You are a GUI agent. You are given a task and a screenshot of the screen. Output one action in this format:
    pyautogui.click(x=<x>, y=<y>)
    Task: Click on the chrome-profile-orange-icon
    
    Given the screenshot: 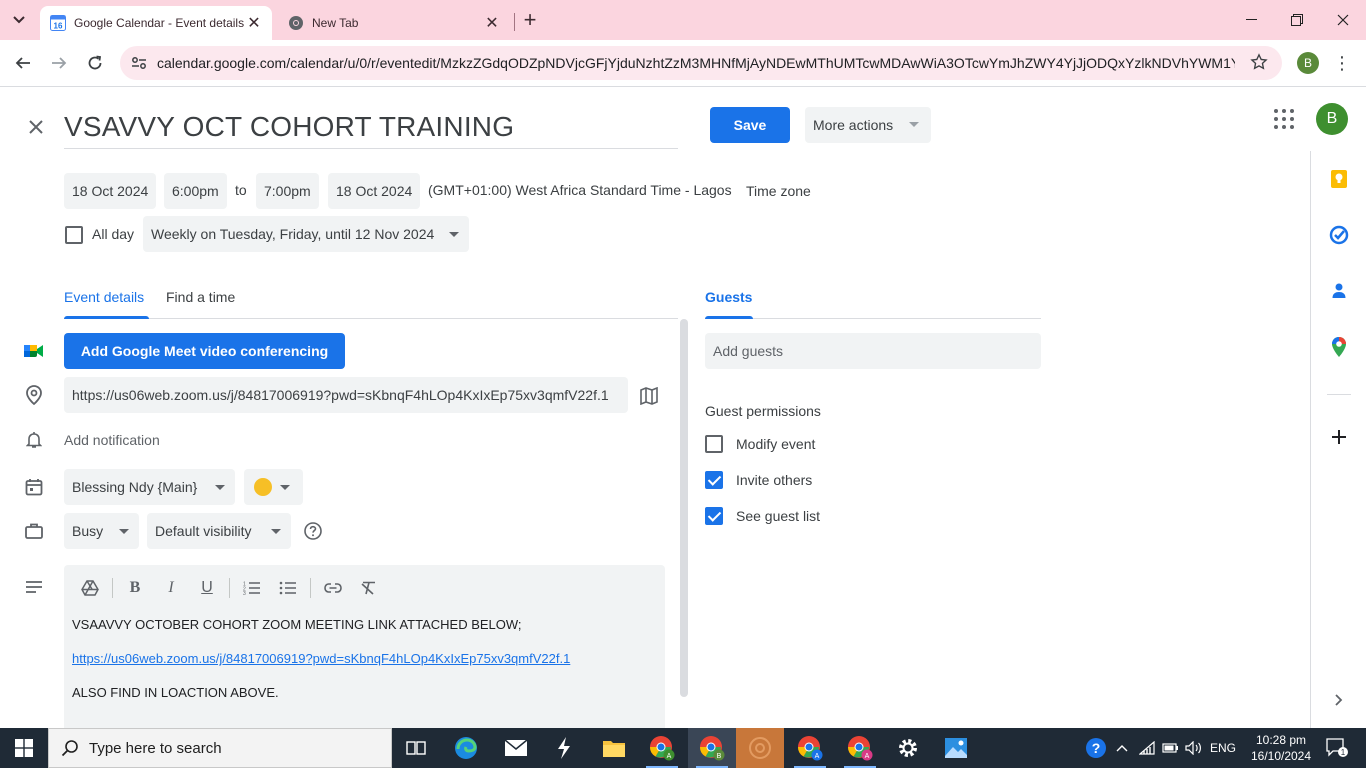 What is the action you would take?
    pyautogui.click(x=760, y=748)
    